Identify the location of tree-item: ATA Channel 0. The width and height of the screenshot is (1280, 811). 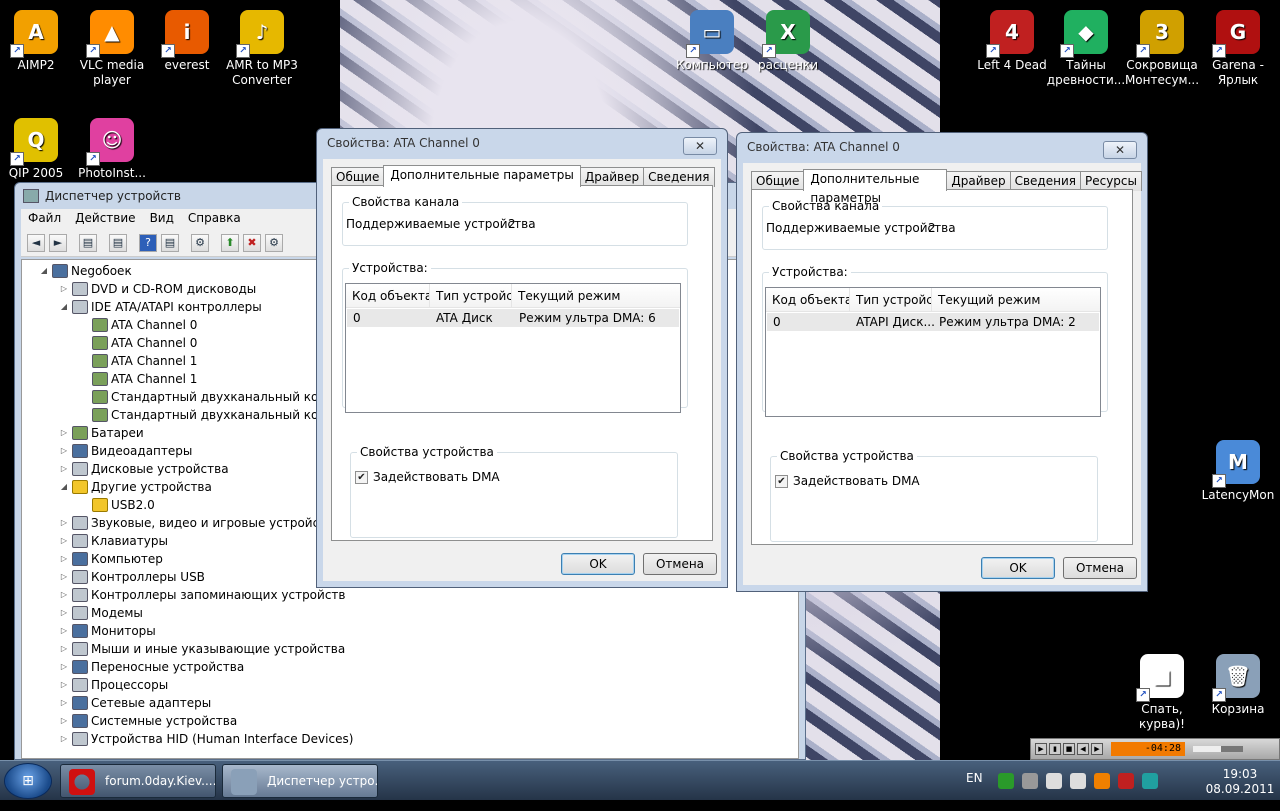
(137, 325).